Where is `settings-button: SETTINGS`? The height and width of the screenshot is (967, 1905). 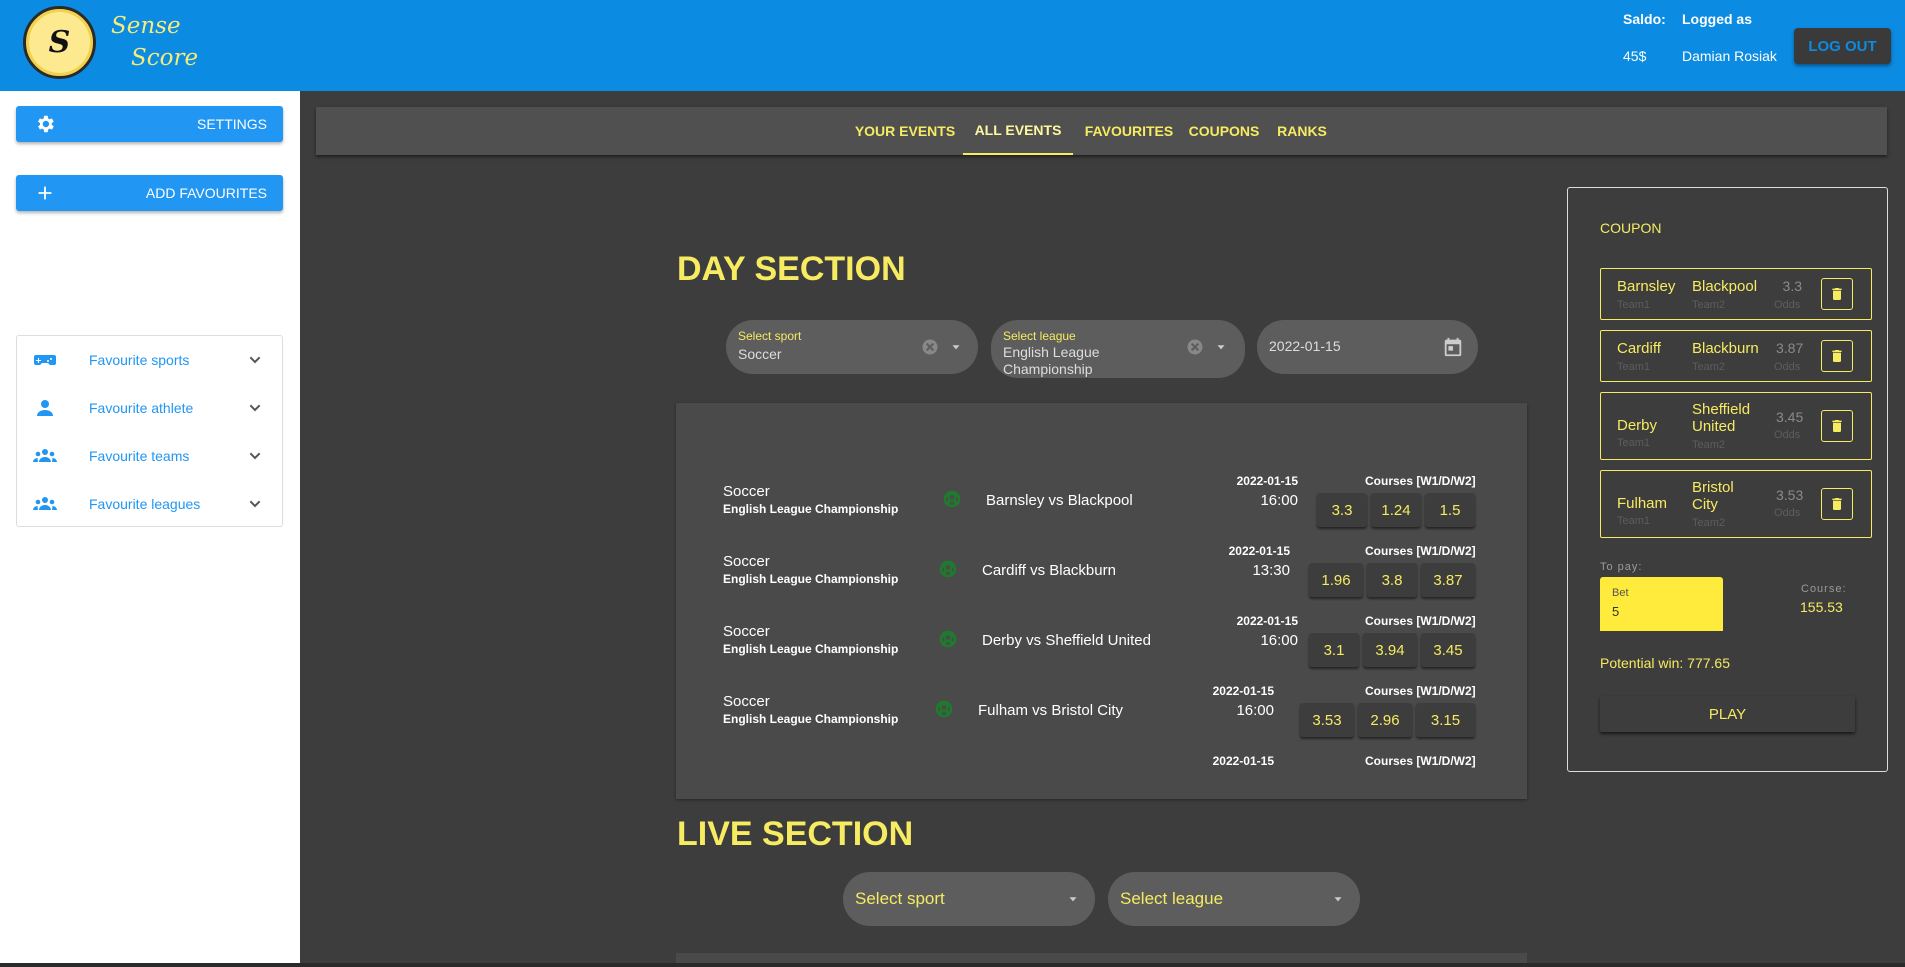 settings-button: SETTINGS is located at coordinates (149, 124).